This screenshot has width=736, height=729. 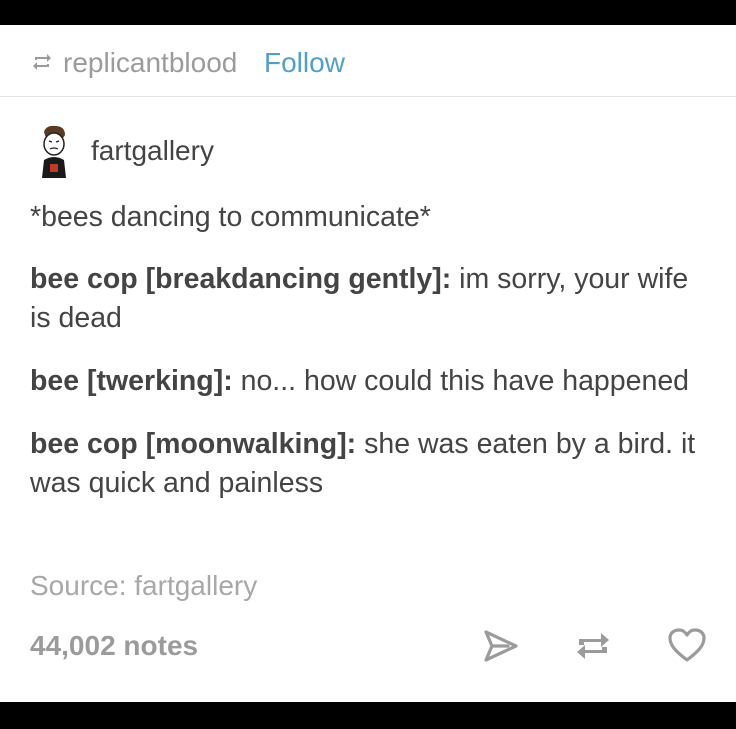 I want to click on follow-button: Follow, so click(x=304, y=63).